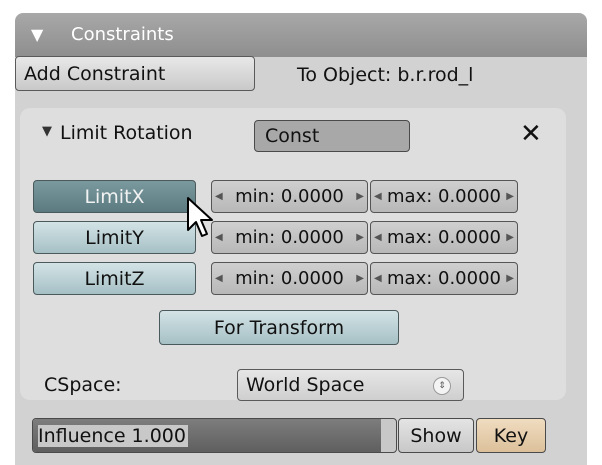 Image resolution: width=602 pixels, height=465 pixels. What do you see at coordinates (113, 436) in the screenshot?
I see `influence-label: Influence 1.000` at bounding box center [113, 436].